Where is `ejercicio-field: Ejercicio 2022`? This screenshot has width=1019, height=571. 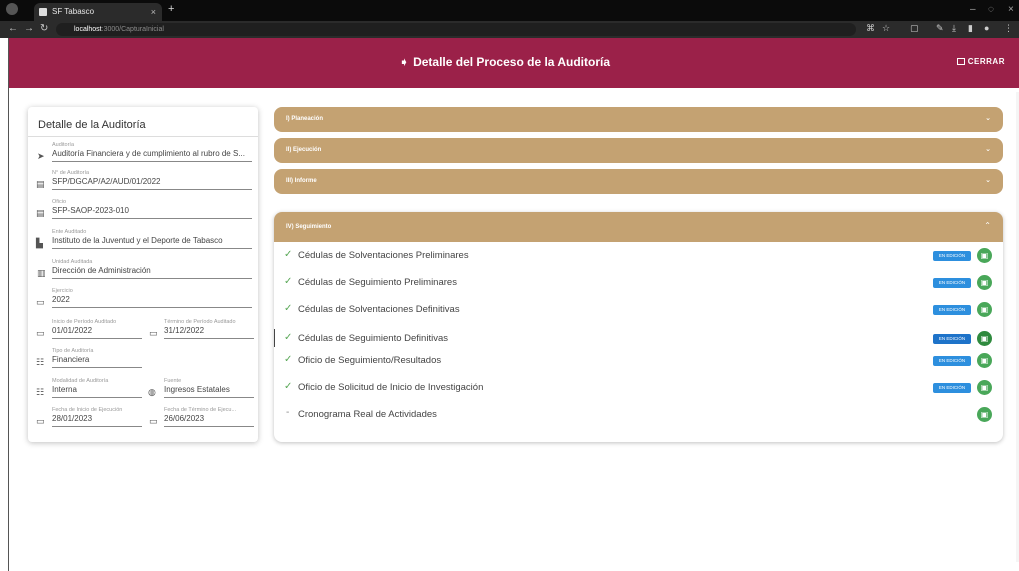
ejercicio-field: Ejercicio 2022 is located at coordinates (152, 298).